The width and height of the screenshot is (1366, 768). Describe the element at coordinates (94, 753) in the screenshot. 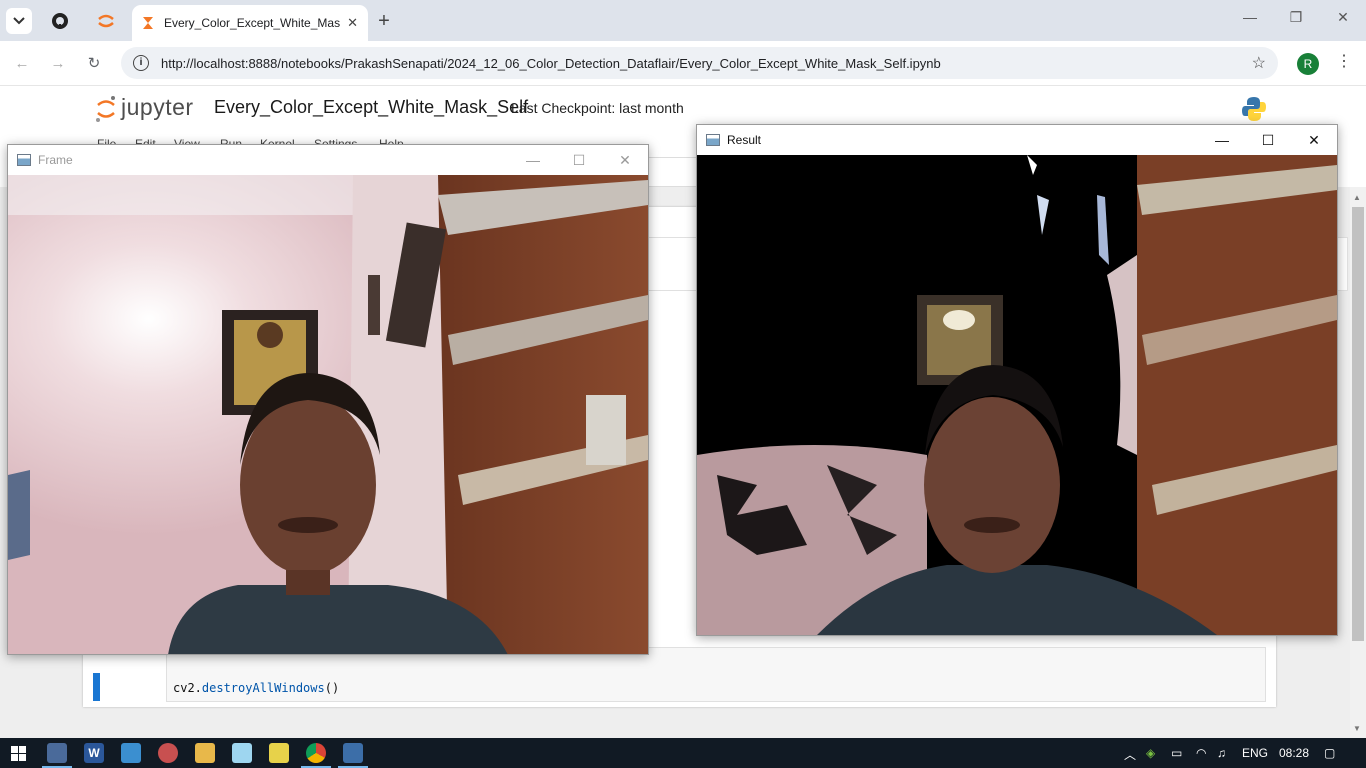

I see `word-icon: W` at that location.